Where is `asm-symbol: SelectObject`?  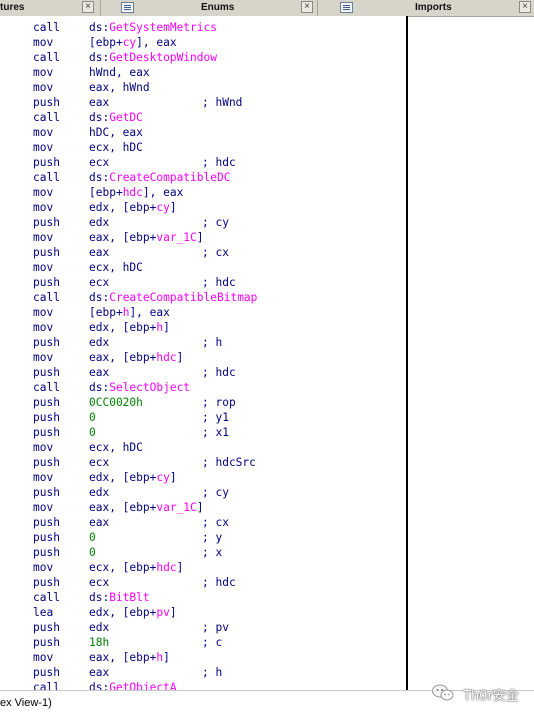 asm-symbol: SelectObject is located at coordinates (149, 387).